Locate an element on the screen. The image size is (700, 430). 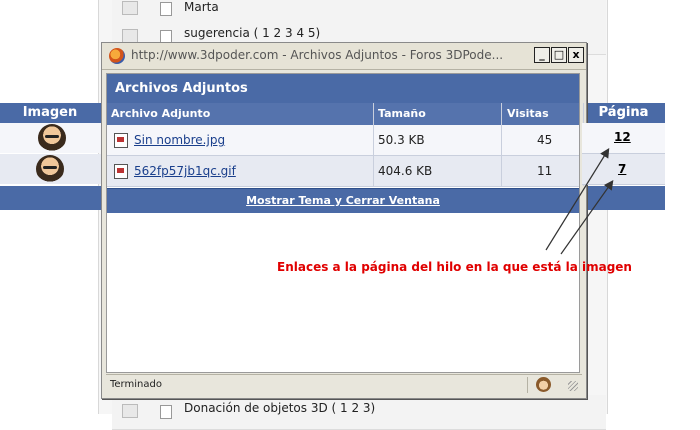
annotation-arrows is located at coordinates (579, 201).